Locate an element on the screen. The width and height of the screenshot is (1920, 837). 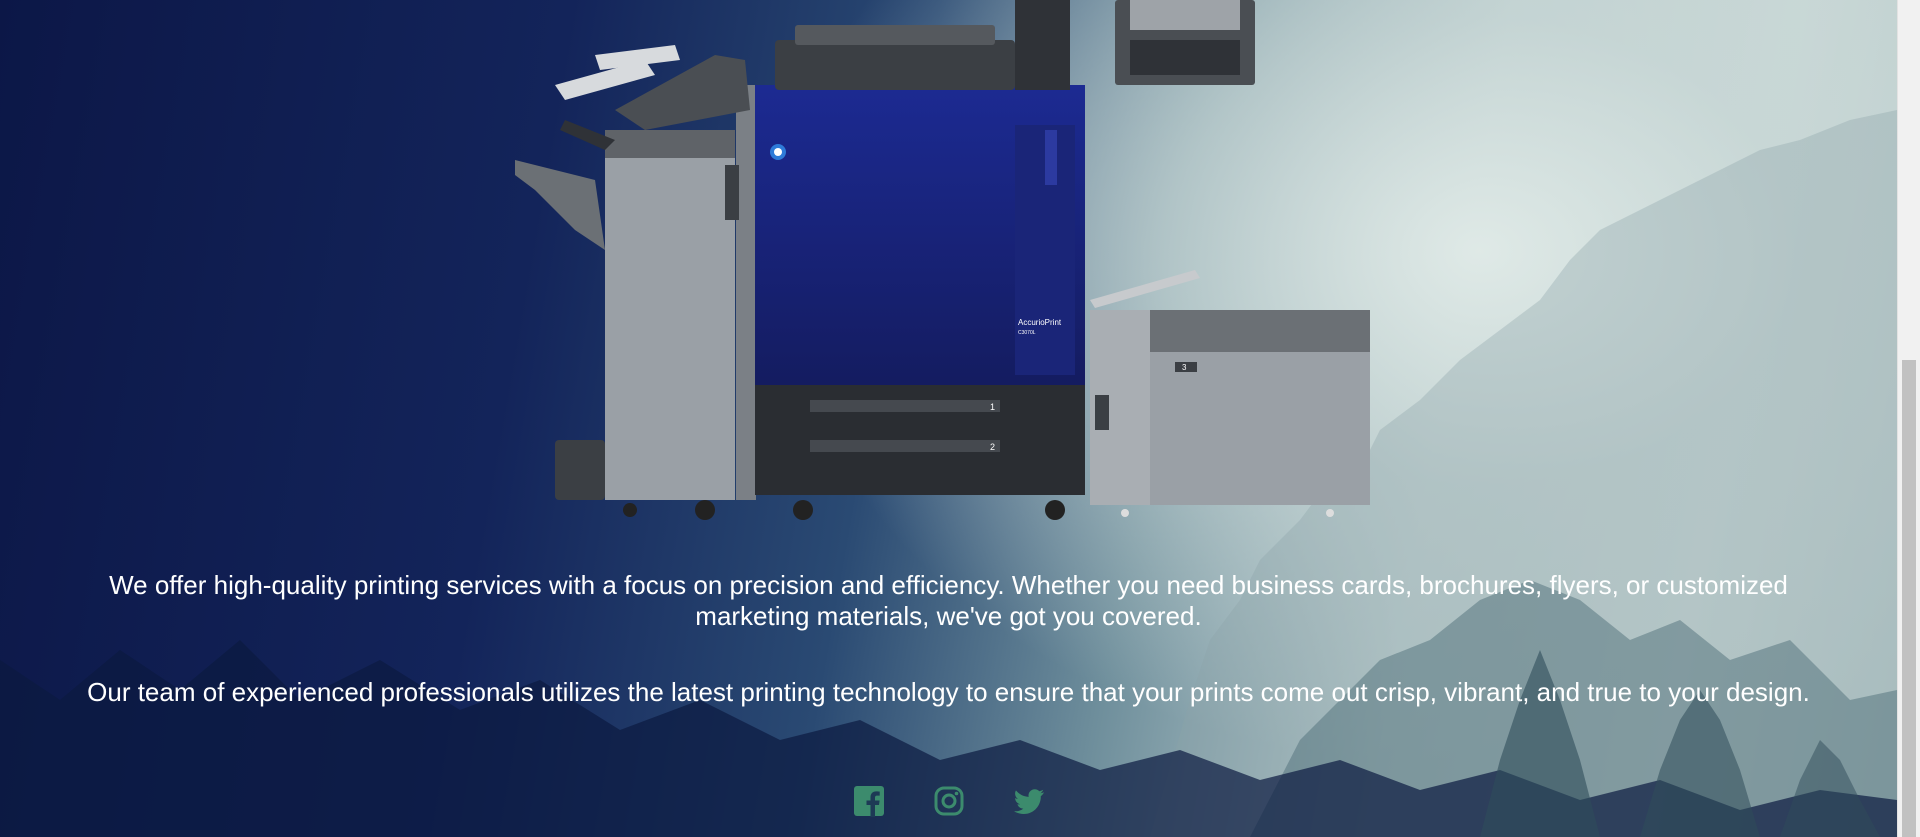
tray-3-label: 3 is located at coordinates (1184, 367).